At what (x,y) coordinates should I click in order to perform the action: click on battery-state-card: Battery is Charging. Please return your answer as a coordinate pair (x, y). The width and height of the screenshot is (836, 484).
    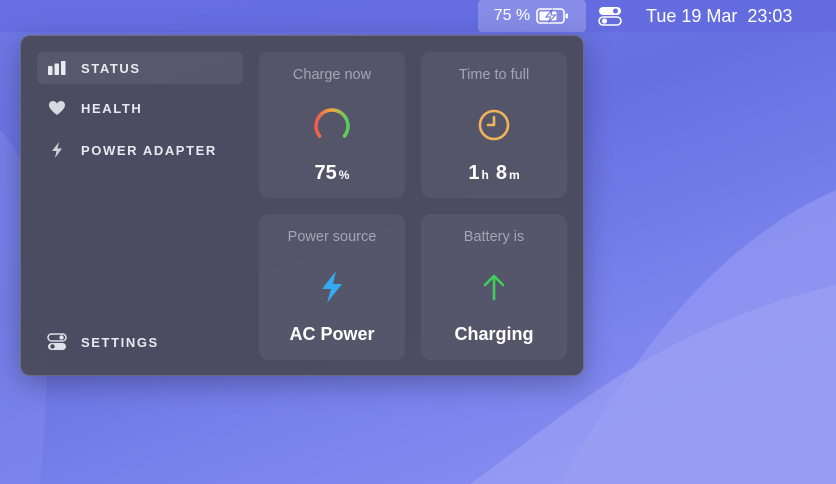
    Looking at the image, I should click on (494, 287).